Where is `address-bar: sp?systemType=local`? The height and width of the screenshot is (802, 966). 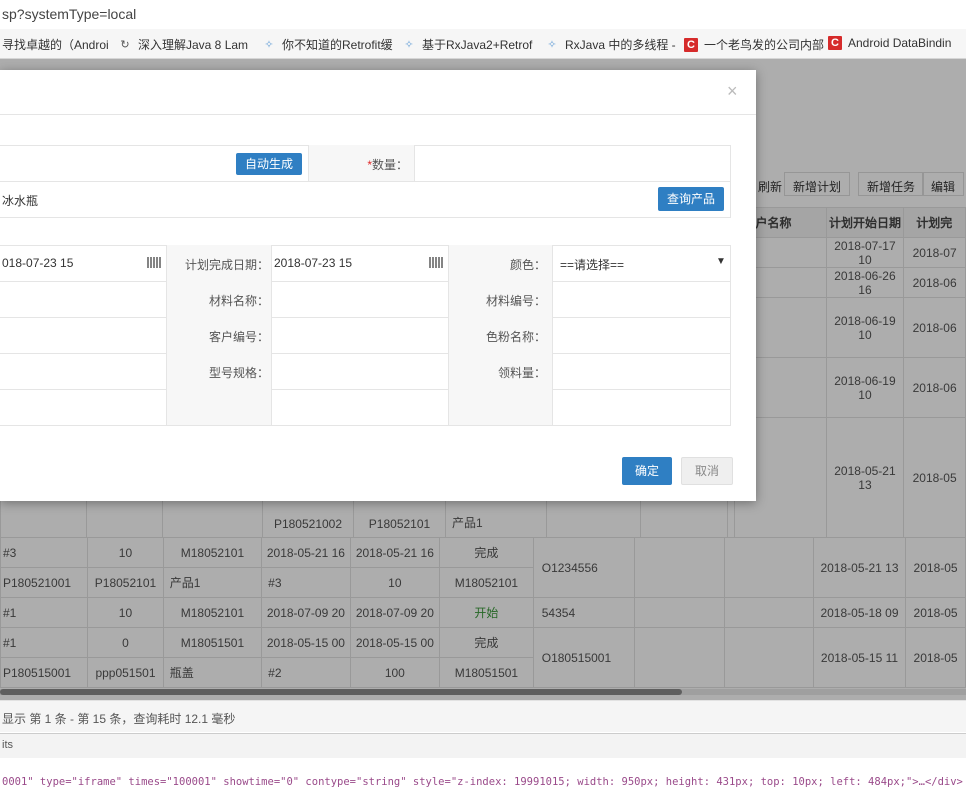
address-bar: sp?systemType=local is located at coordinates (483, 15).